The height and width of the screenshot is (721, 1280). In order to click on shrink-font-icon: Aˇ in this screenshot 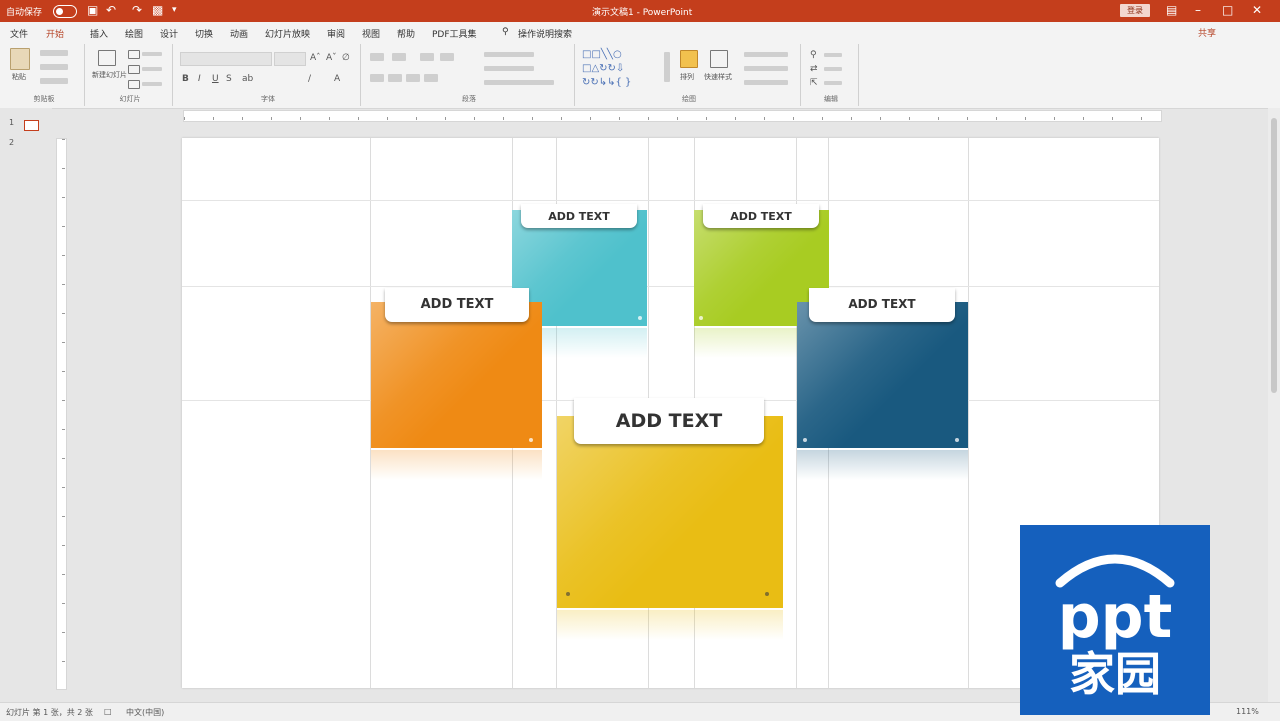, I will do `click(331, 58)`.